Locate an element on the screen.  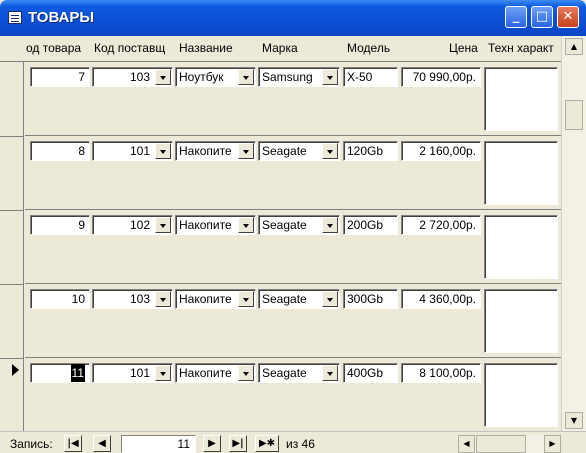
record-selector-column is located at coordinates (12, 246).